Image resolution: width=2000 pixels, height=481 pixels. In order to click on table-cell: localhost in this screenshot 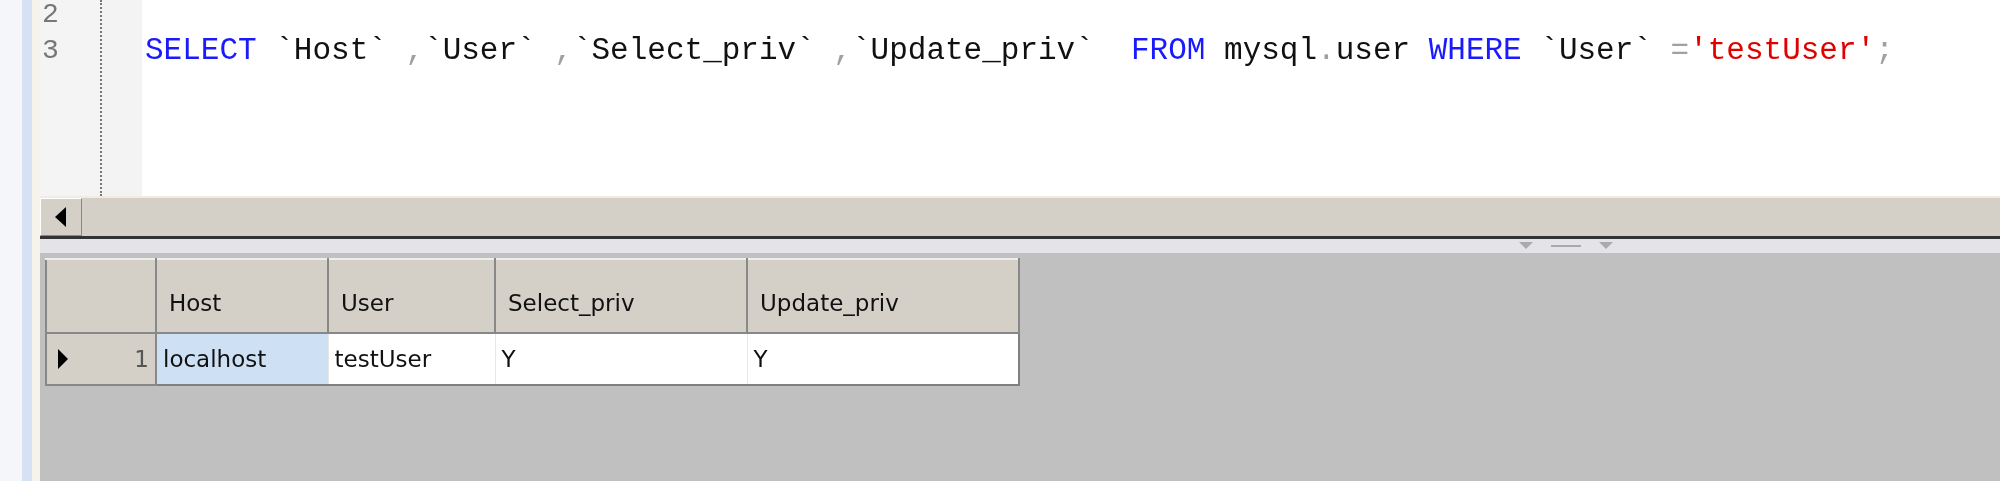, I will do `click(242, 359)`.